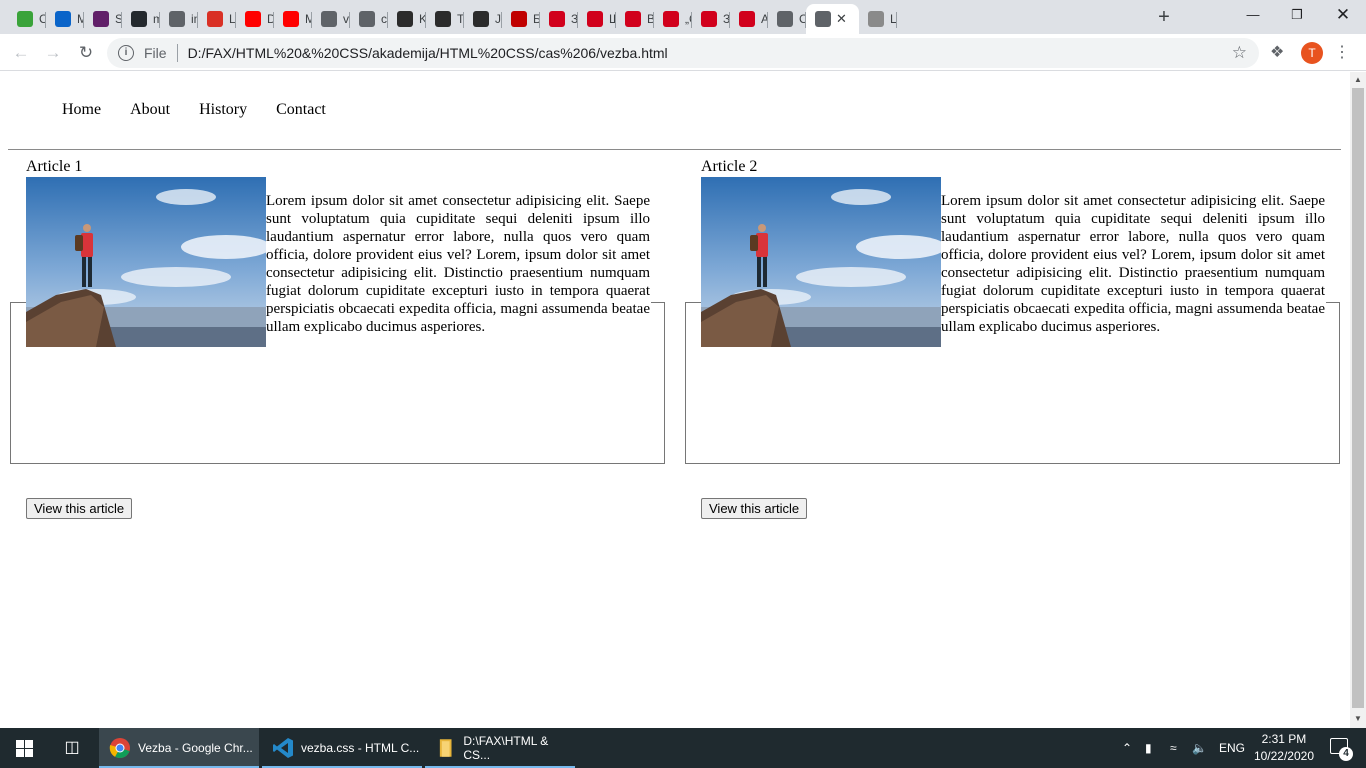 The height and width of the screenshot is (768, 1366). Describe the element at coordinates (1127, 748) in the screenshot. I see `show-hidden-icons-chevron-icon: ⌃` at that location.